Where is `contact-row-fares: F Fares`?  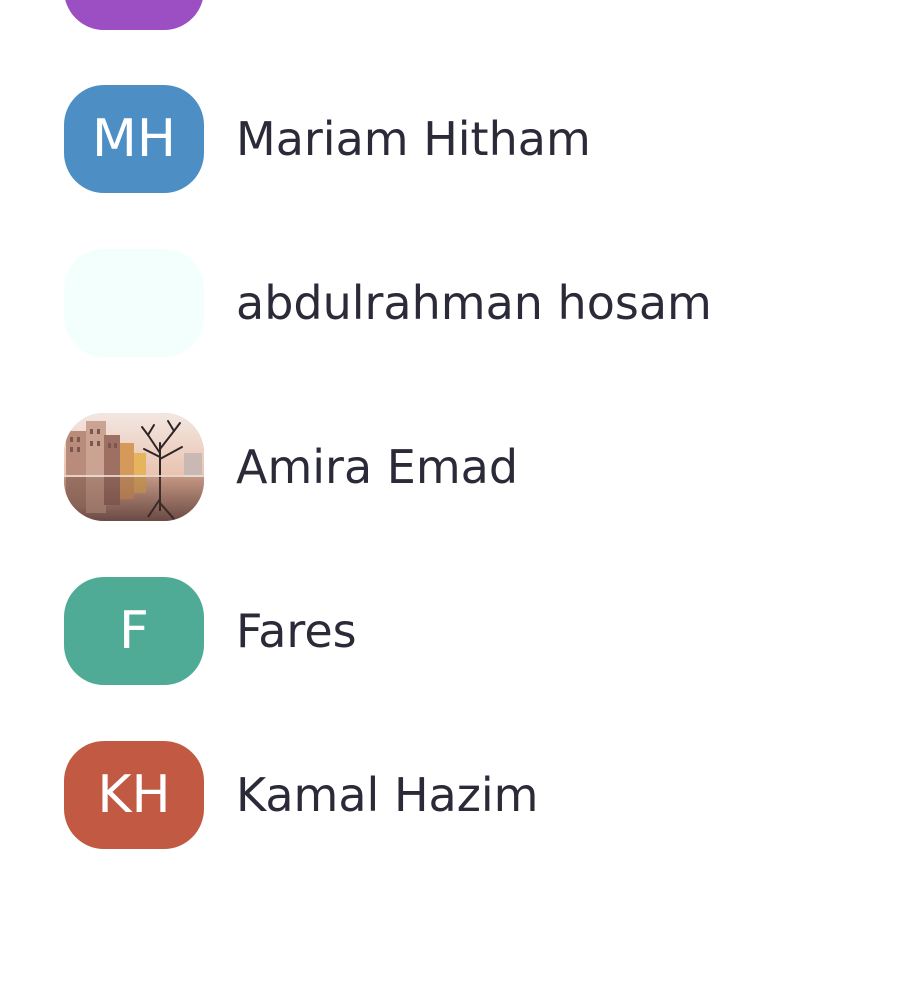 contact-row-fares: F Fares is located at coordinates (458, 632).